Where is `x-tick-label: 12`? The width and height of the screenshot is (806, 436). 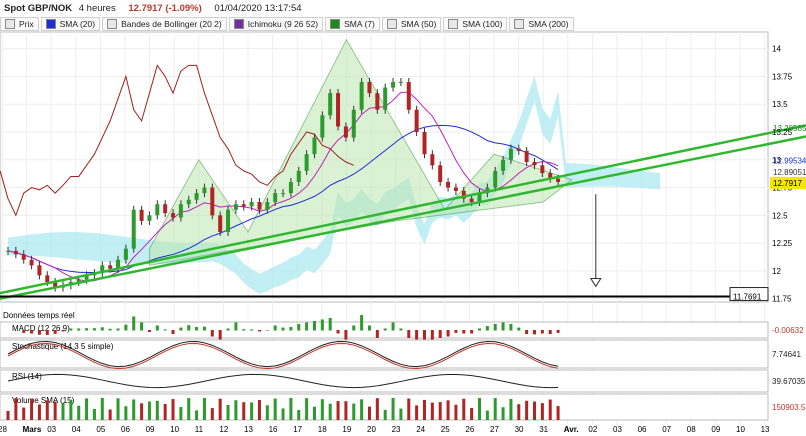 x-tick-label: 12 is located at coordinates (223, 429).